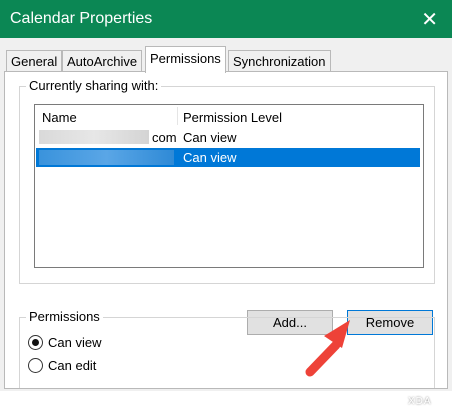 This screenshot has height=407, width=452. I want to click on list-item: com Can view, so click(228, 137).